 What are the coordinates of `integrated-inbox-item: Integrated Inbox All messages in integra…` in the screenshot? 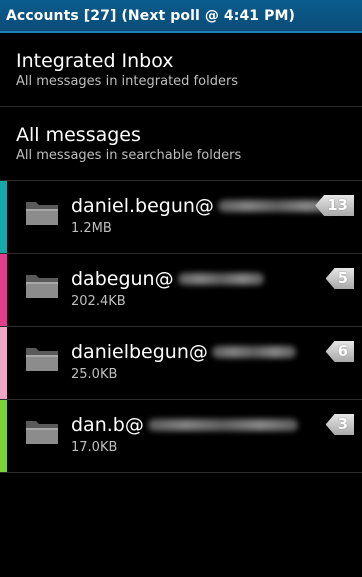 It's located at (181, 70).